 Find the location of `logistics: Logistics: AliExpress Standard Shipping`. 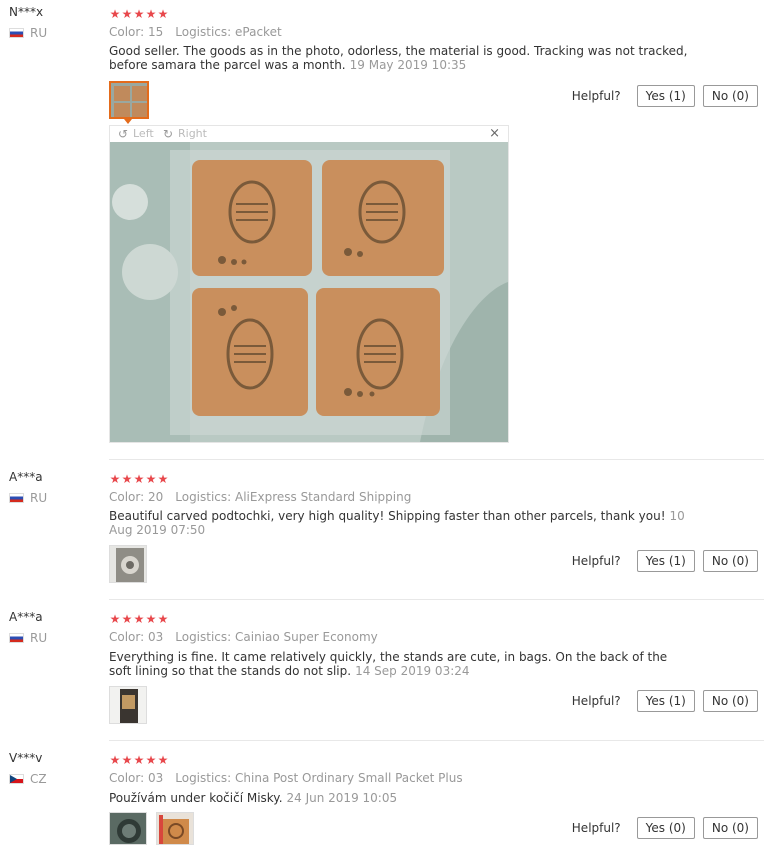

logistics: Logistics: AliExpress Standard Shipping is located at coordinates (293, 497).